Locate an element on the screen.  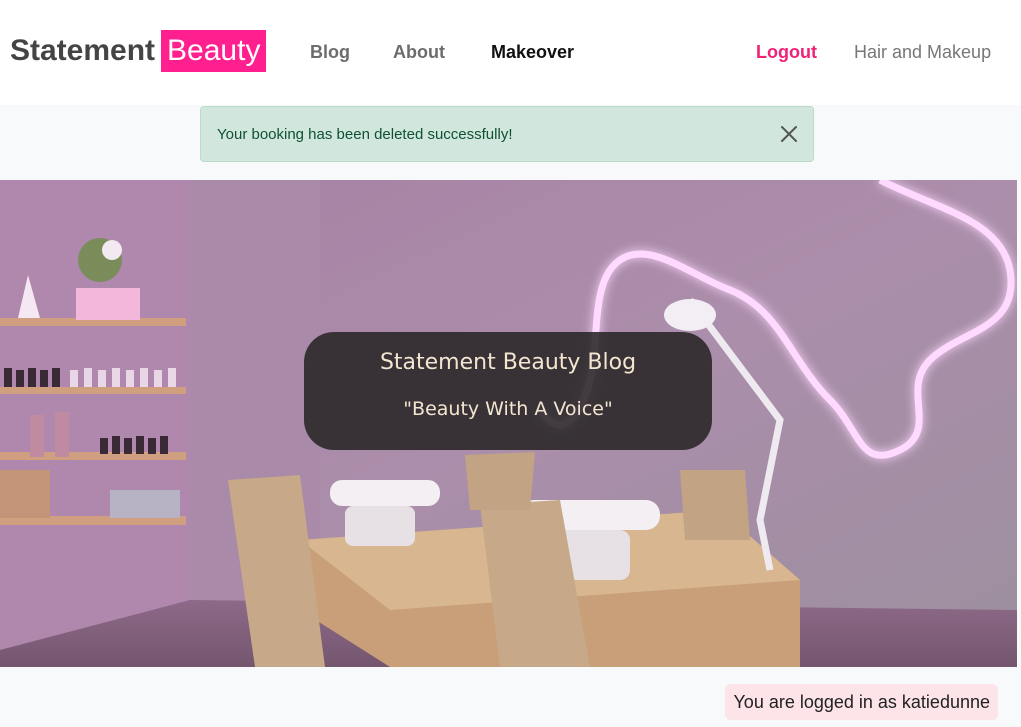
nav-logout: Logout is located at coordinates (786, 52).